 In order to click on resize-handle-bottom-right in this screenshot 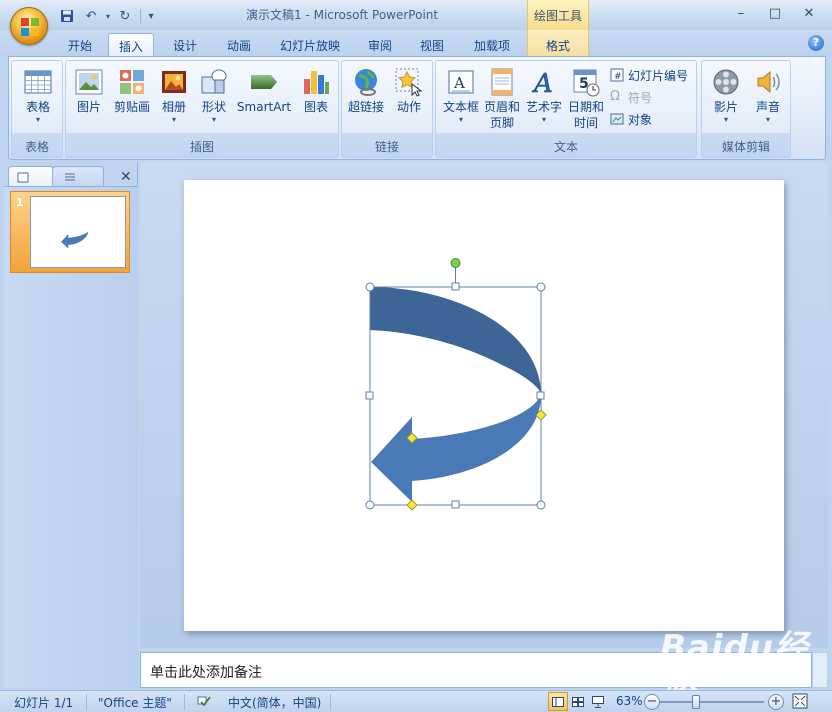, I will do `click(541, 505)`.